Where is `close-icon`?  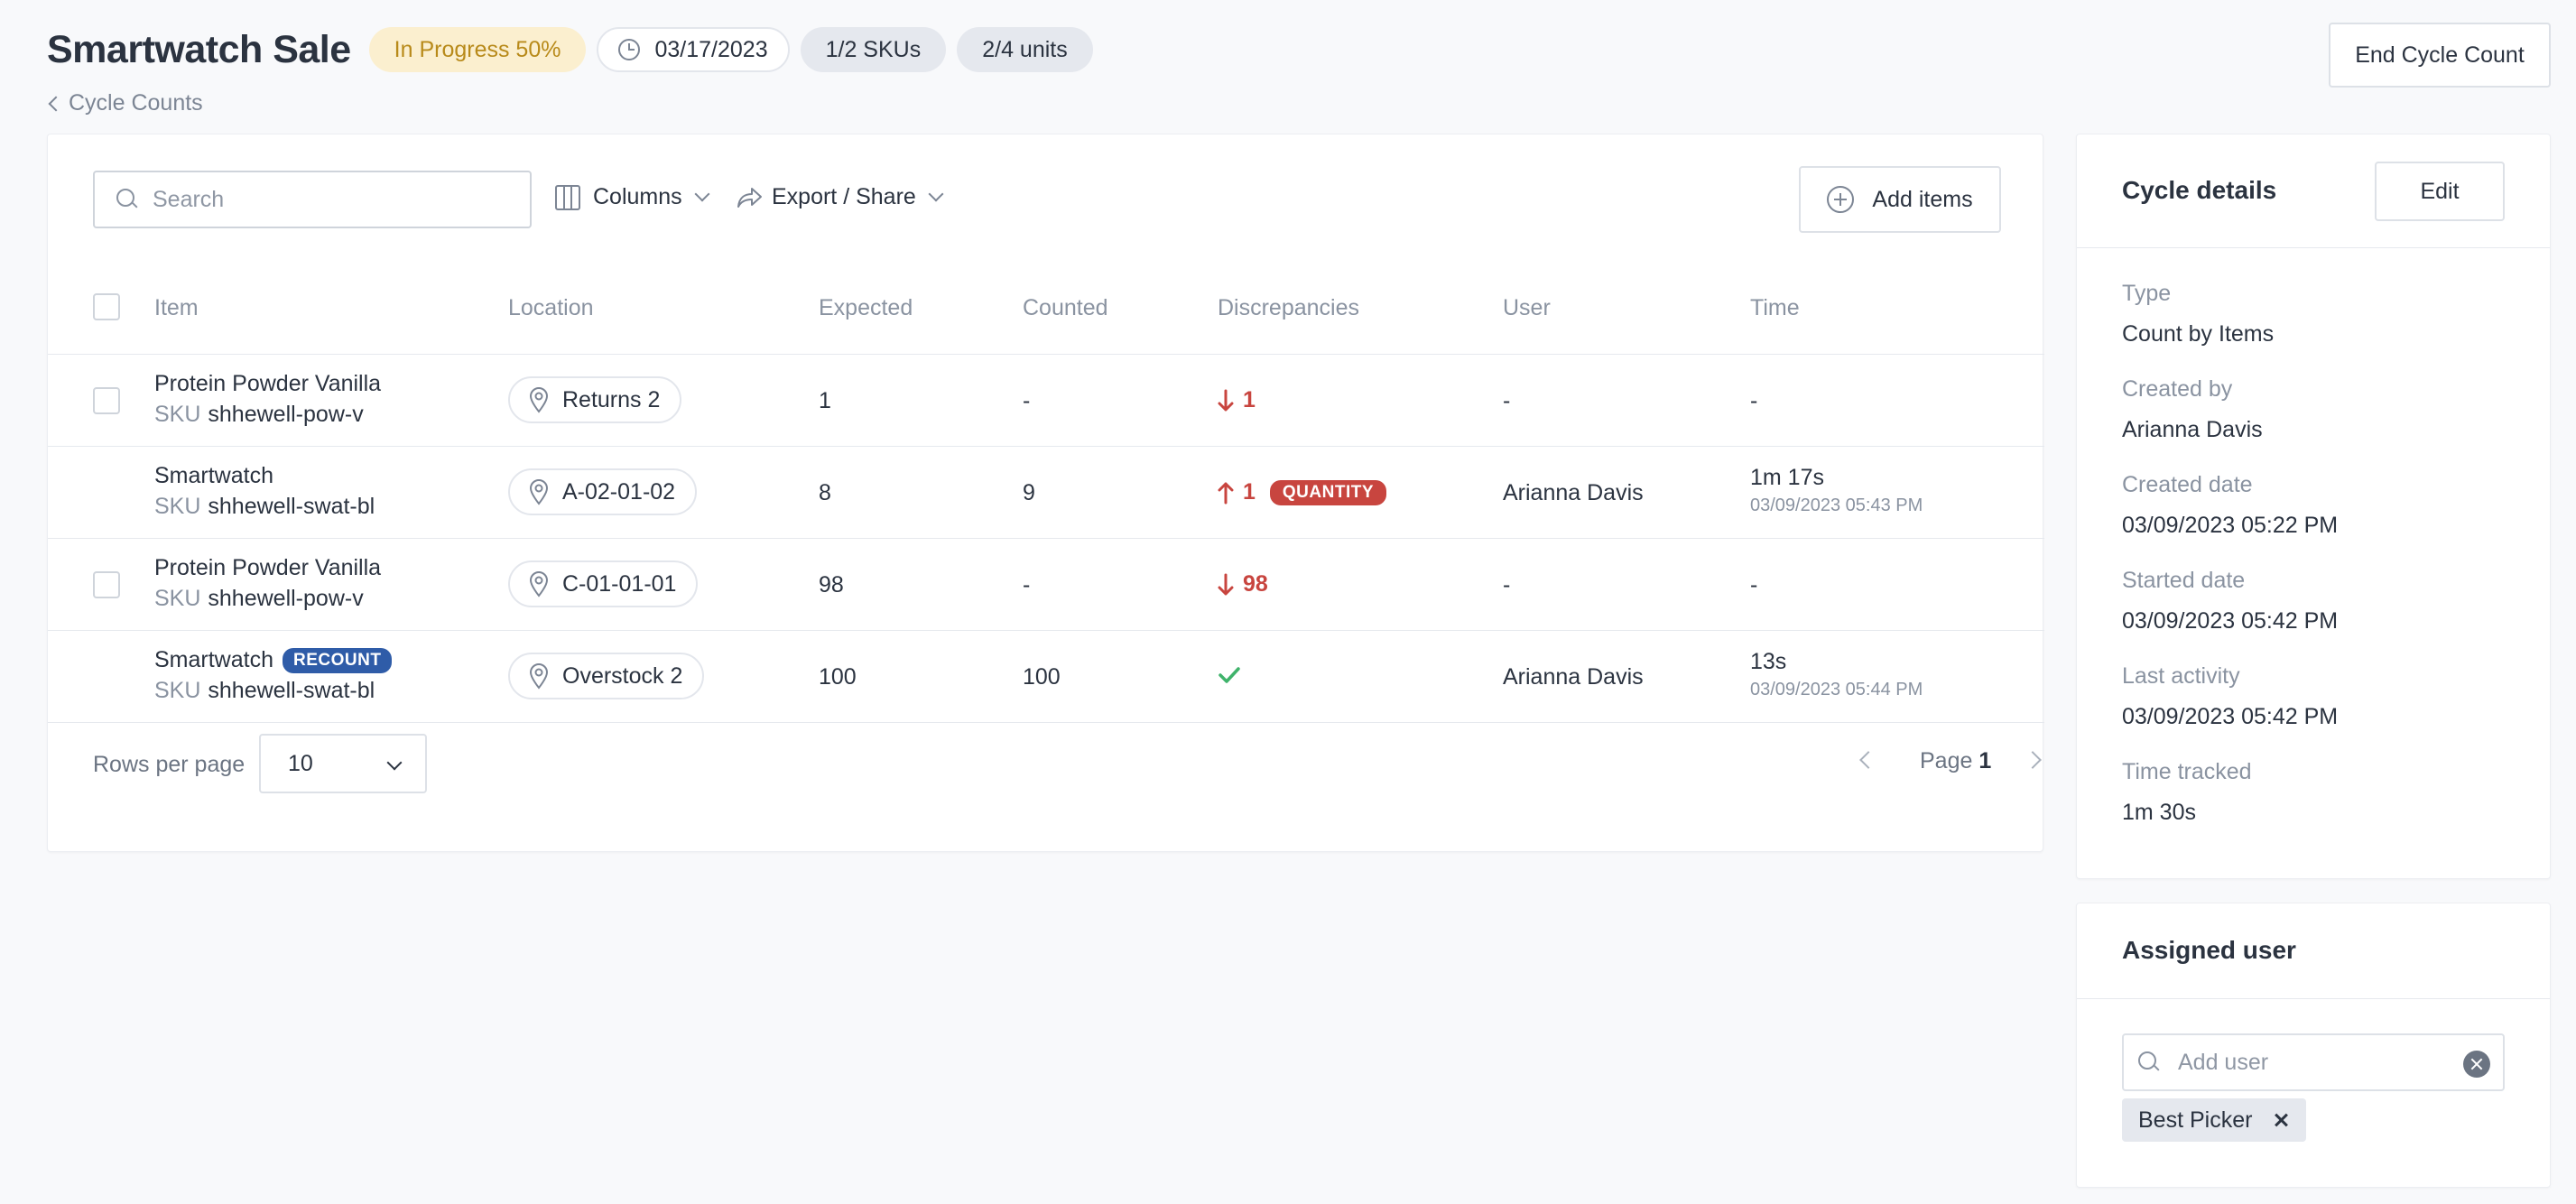
close-icon is located at coordinates (2281, 1120).